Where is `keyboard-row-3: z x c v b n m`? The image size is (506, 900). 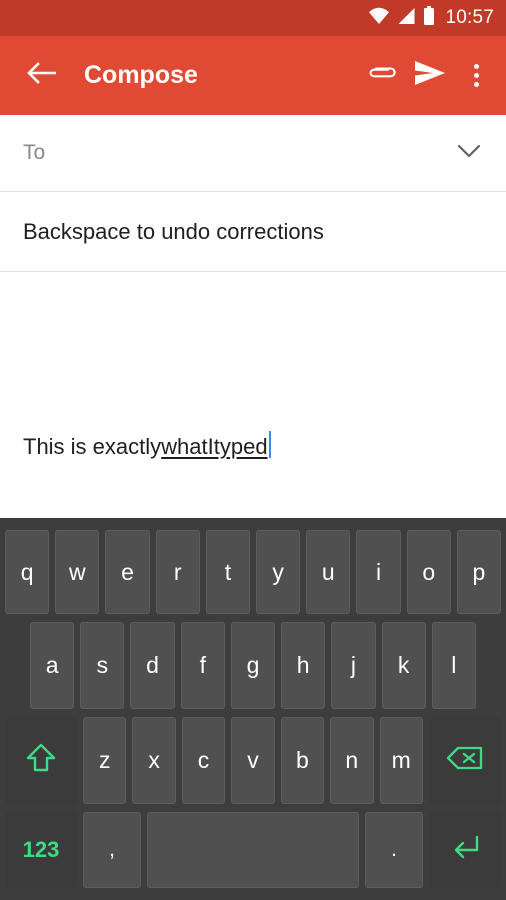
keyboard-row-3: z x c v b n m is located at coordinates (253, 760).